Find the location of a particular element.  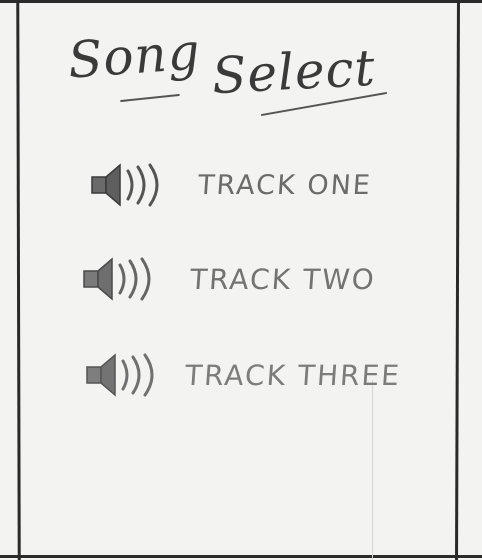

track-three-item: TRACK THREE is located at coordinates (244, 375).